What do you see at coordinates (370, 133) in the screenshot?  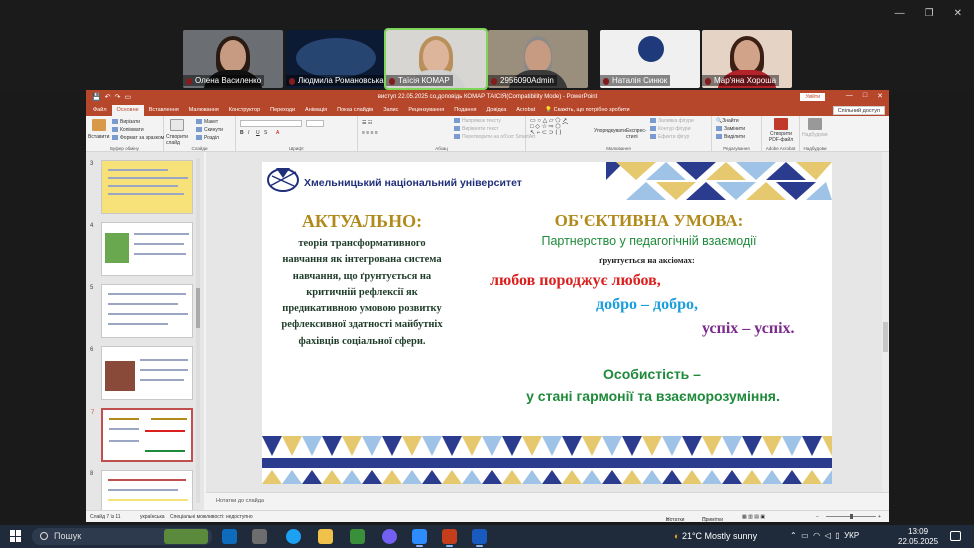 I see `align-buttons: ≡ ≡ ≡ ≡` at bounding box center [370, 133].